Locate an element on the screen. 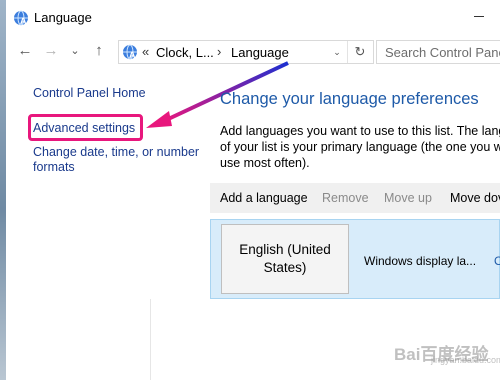  back-arrow-icon: ← is located at coordinates (25, 51).